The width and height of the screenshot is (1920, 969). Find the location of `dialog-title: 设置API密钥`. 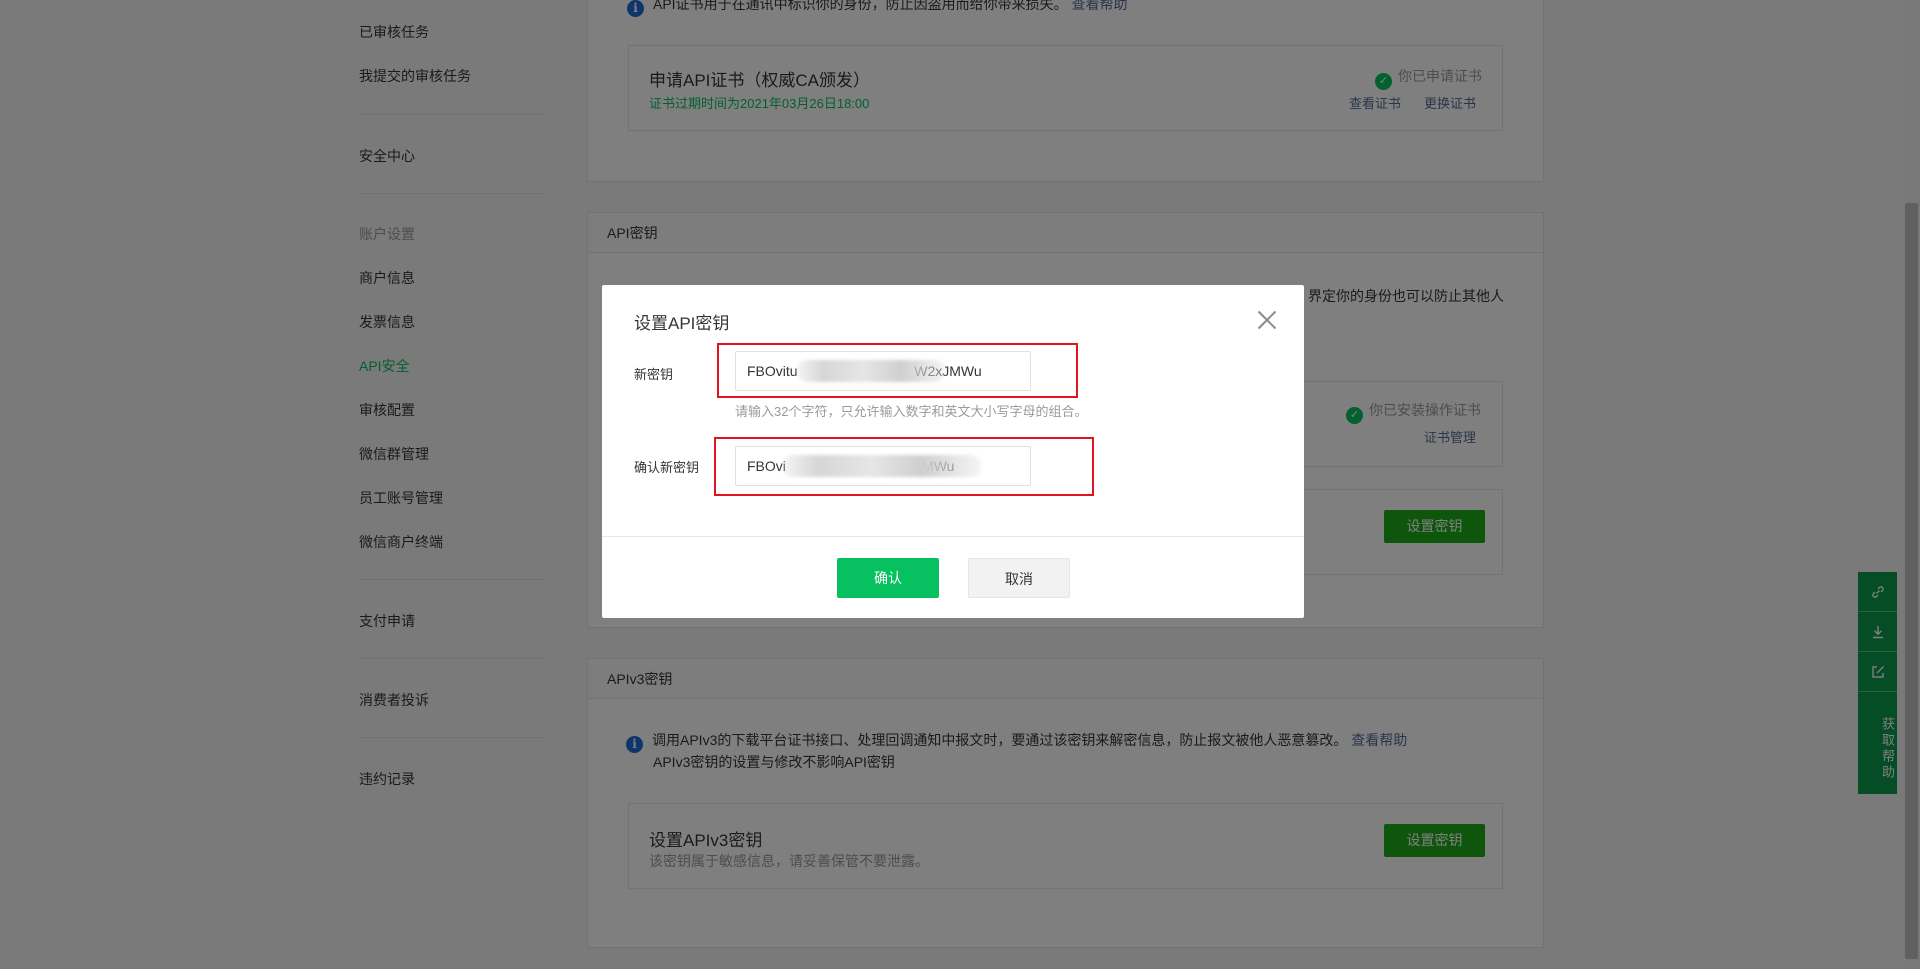

dialog-title: 设置API密钥 is located at coordinates (682, 323).